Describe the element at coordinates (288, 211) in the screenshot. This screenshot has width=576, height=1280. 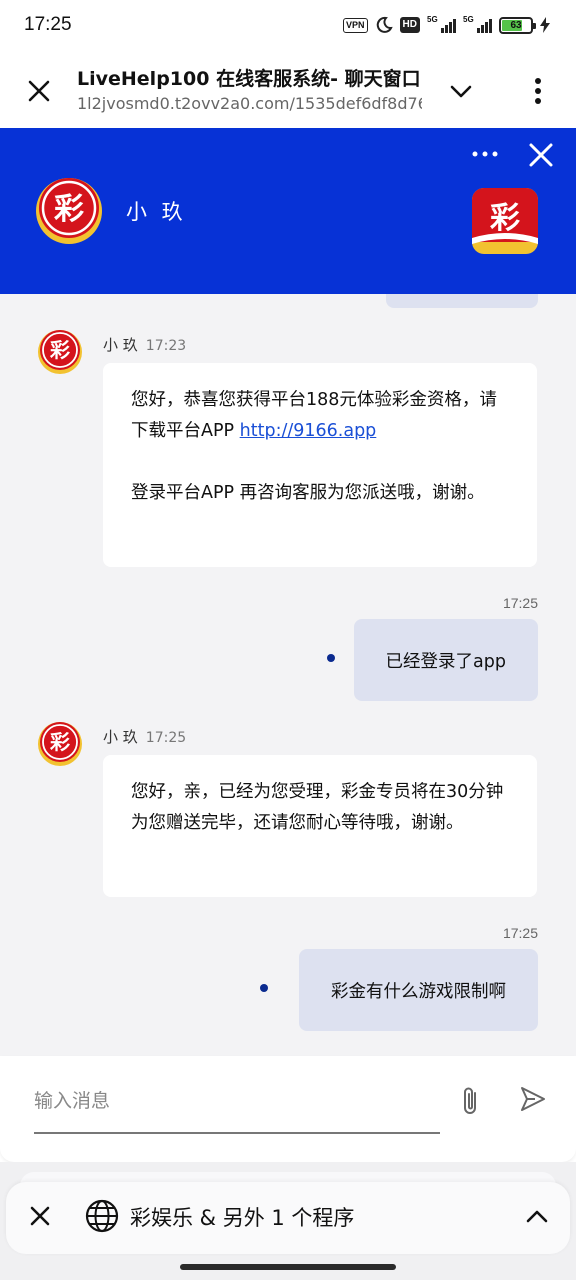
I see `chat-header: 彩 小 玖 彩` at that location.